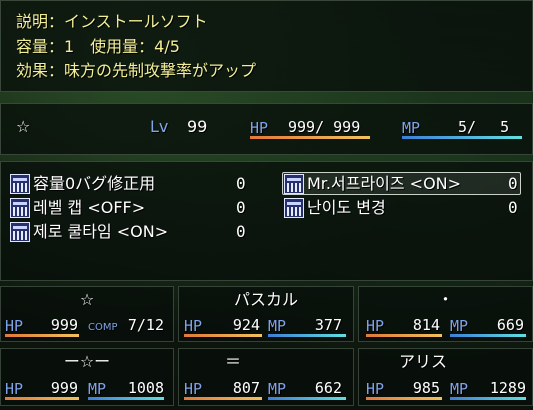  Describe the element at coordinates (145, 388) in the screenshot. I see `party-mp-value: 1008` at that location.